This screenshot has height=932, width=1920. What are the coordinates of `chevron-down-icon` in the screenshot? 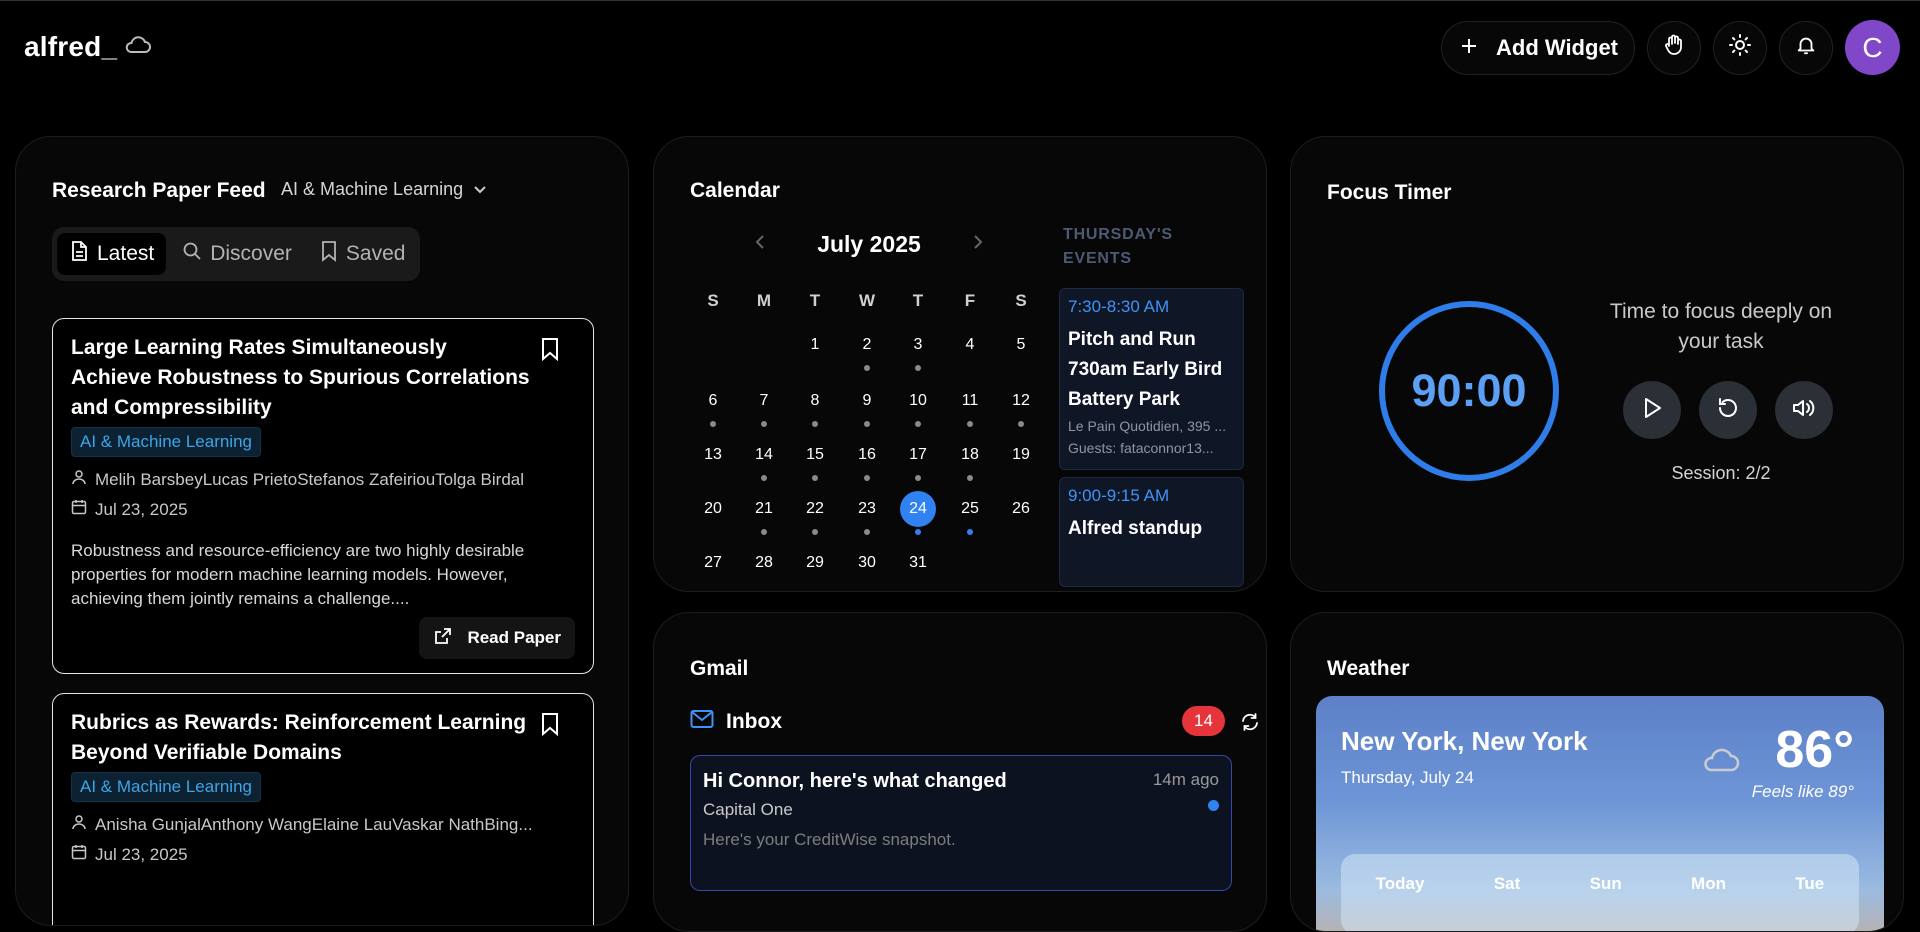 It's located at (480, 189).